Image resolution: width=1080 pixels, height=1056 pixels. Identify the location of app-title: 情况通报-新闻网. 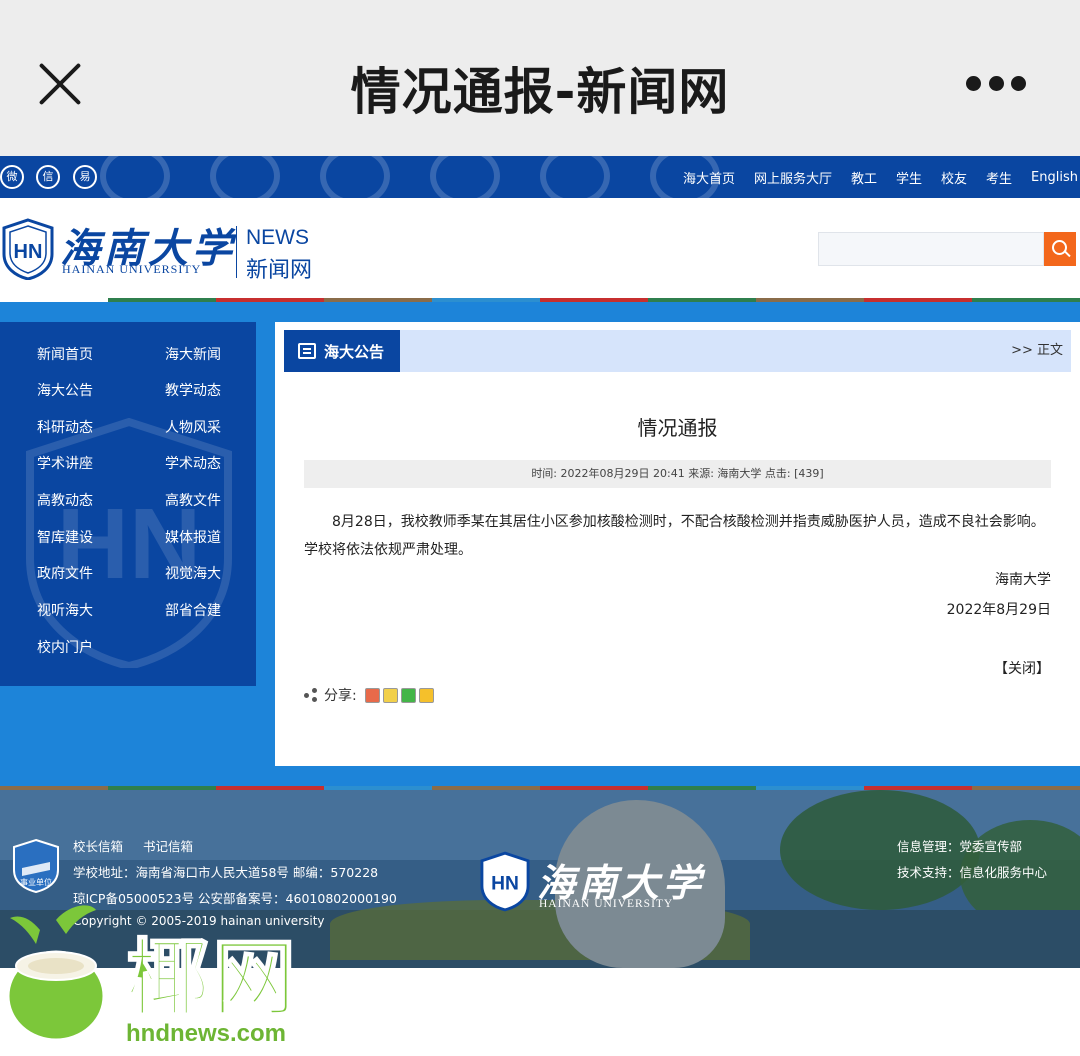
(540, 92).